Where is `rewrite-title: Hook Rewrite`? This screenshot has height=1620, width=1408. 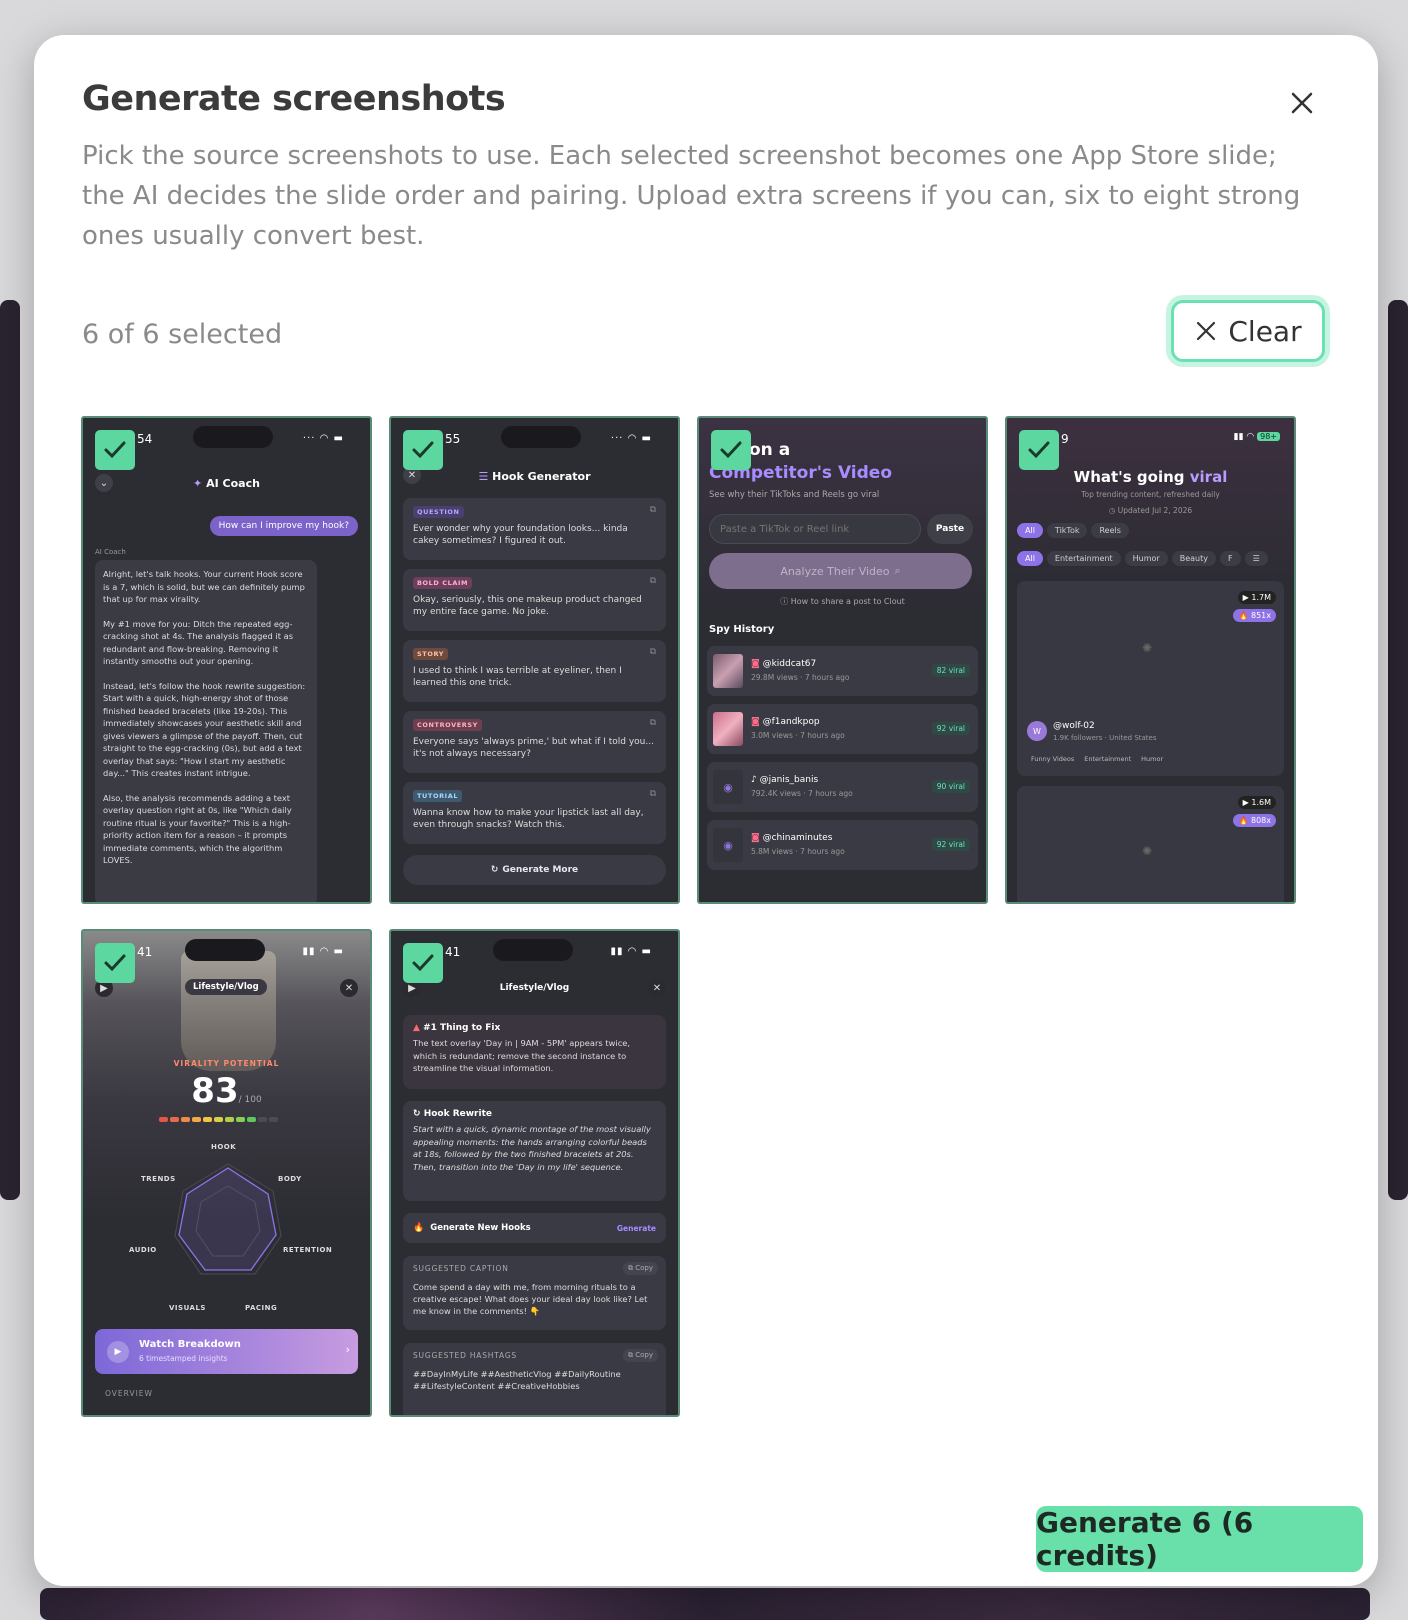
rewrite-title: Hook Rewrite is located at coordinates (457, 1114).